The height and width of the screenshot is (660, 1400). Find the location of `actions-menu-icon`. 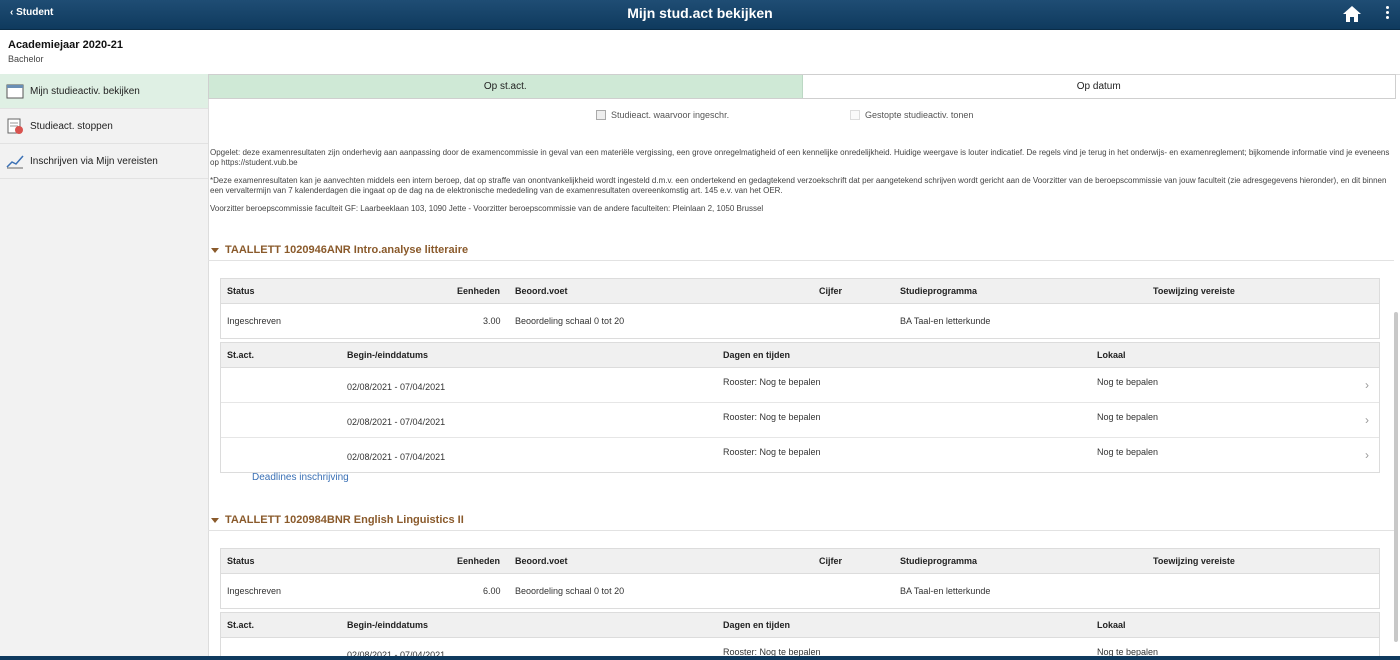

actions-menu-icon is located at coordinates (1387, 14).